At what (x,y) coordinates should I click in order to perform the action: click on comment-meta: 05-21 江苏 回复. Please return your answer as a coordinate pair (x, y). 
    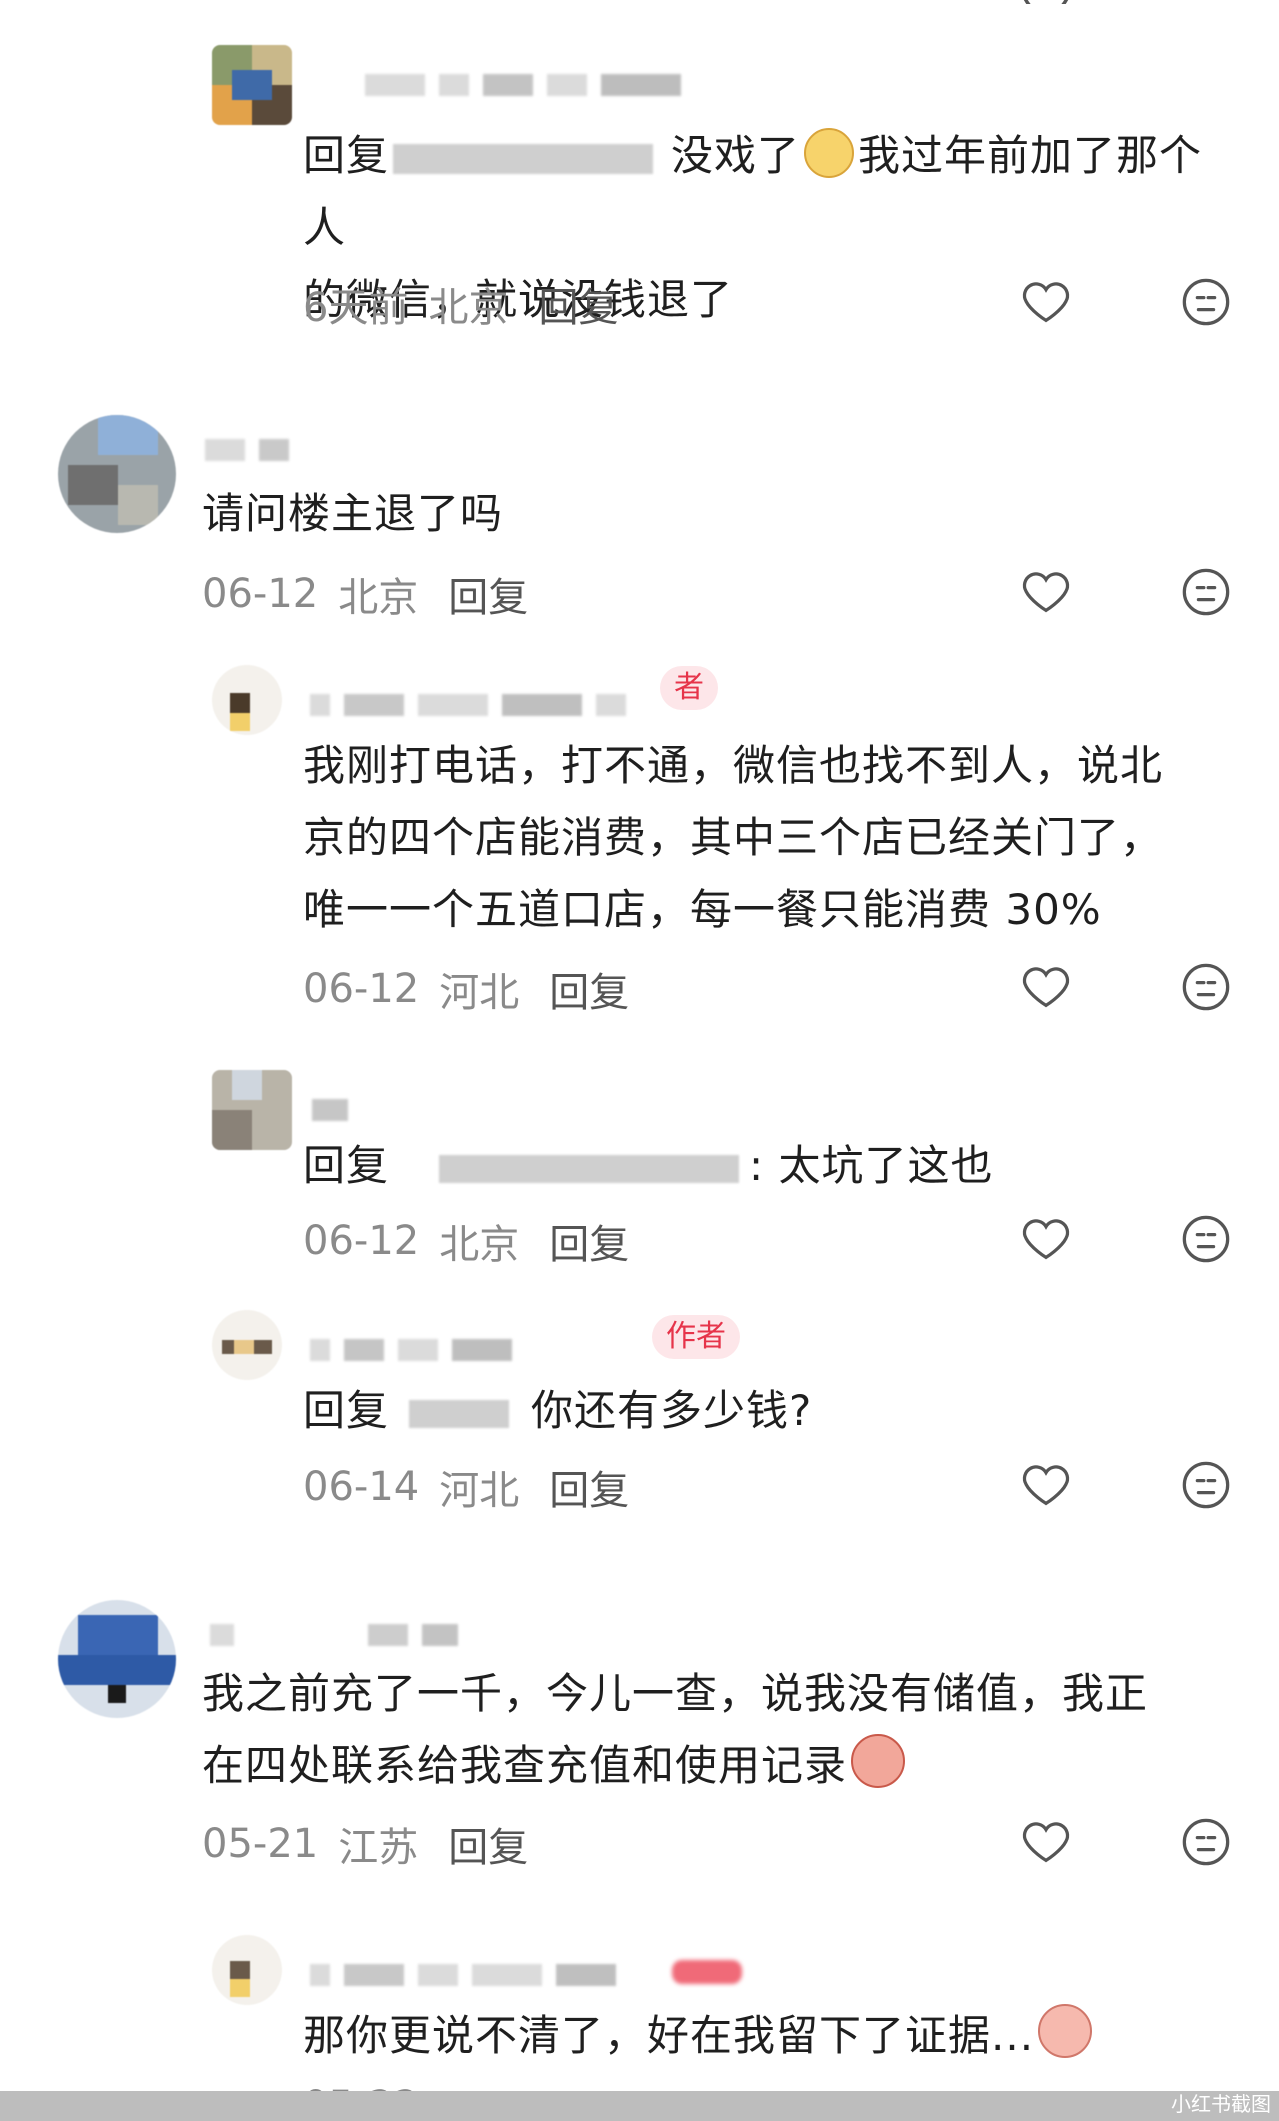
    Looking at the image, I should click on (365, 1844).